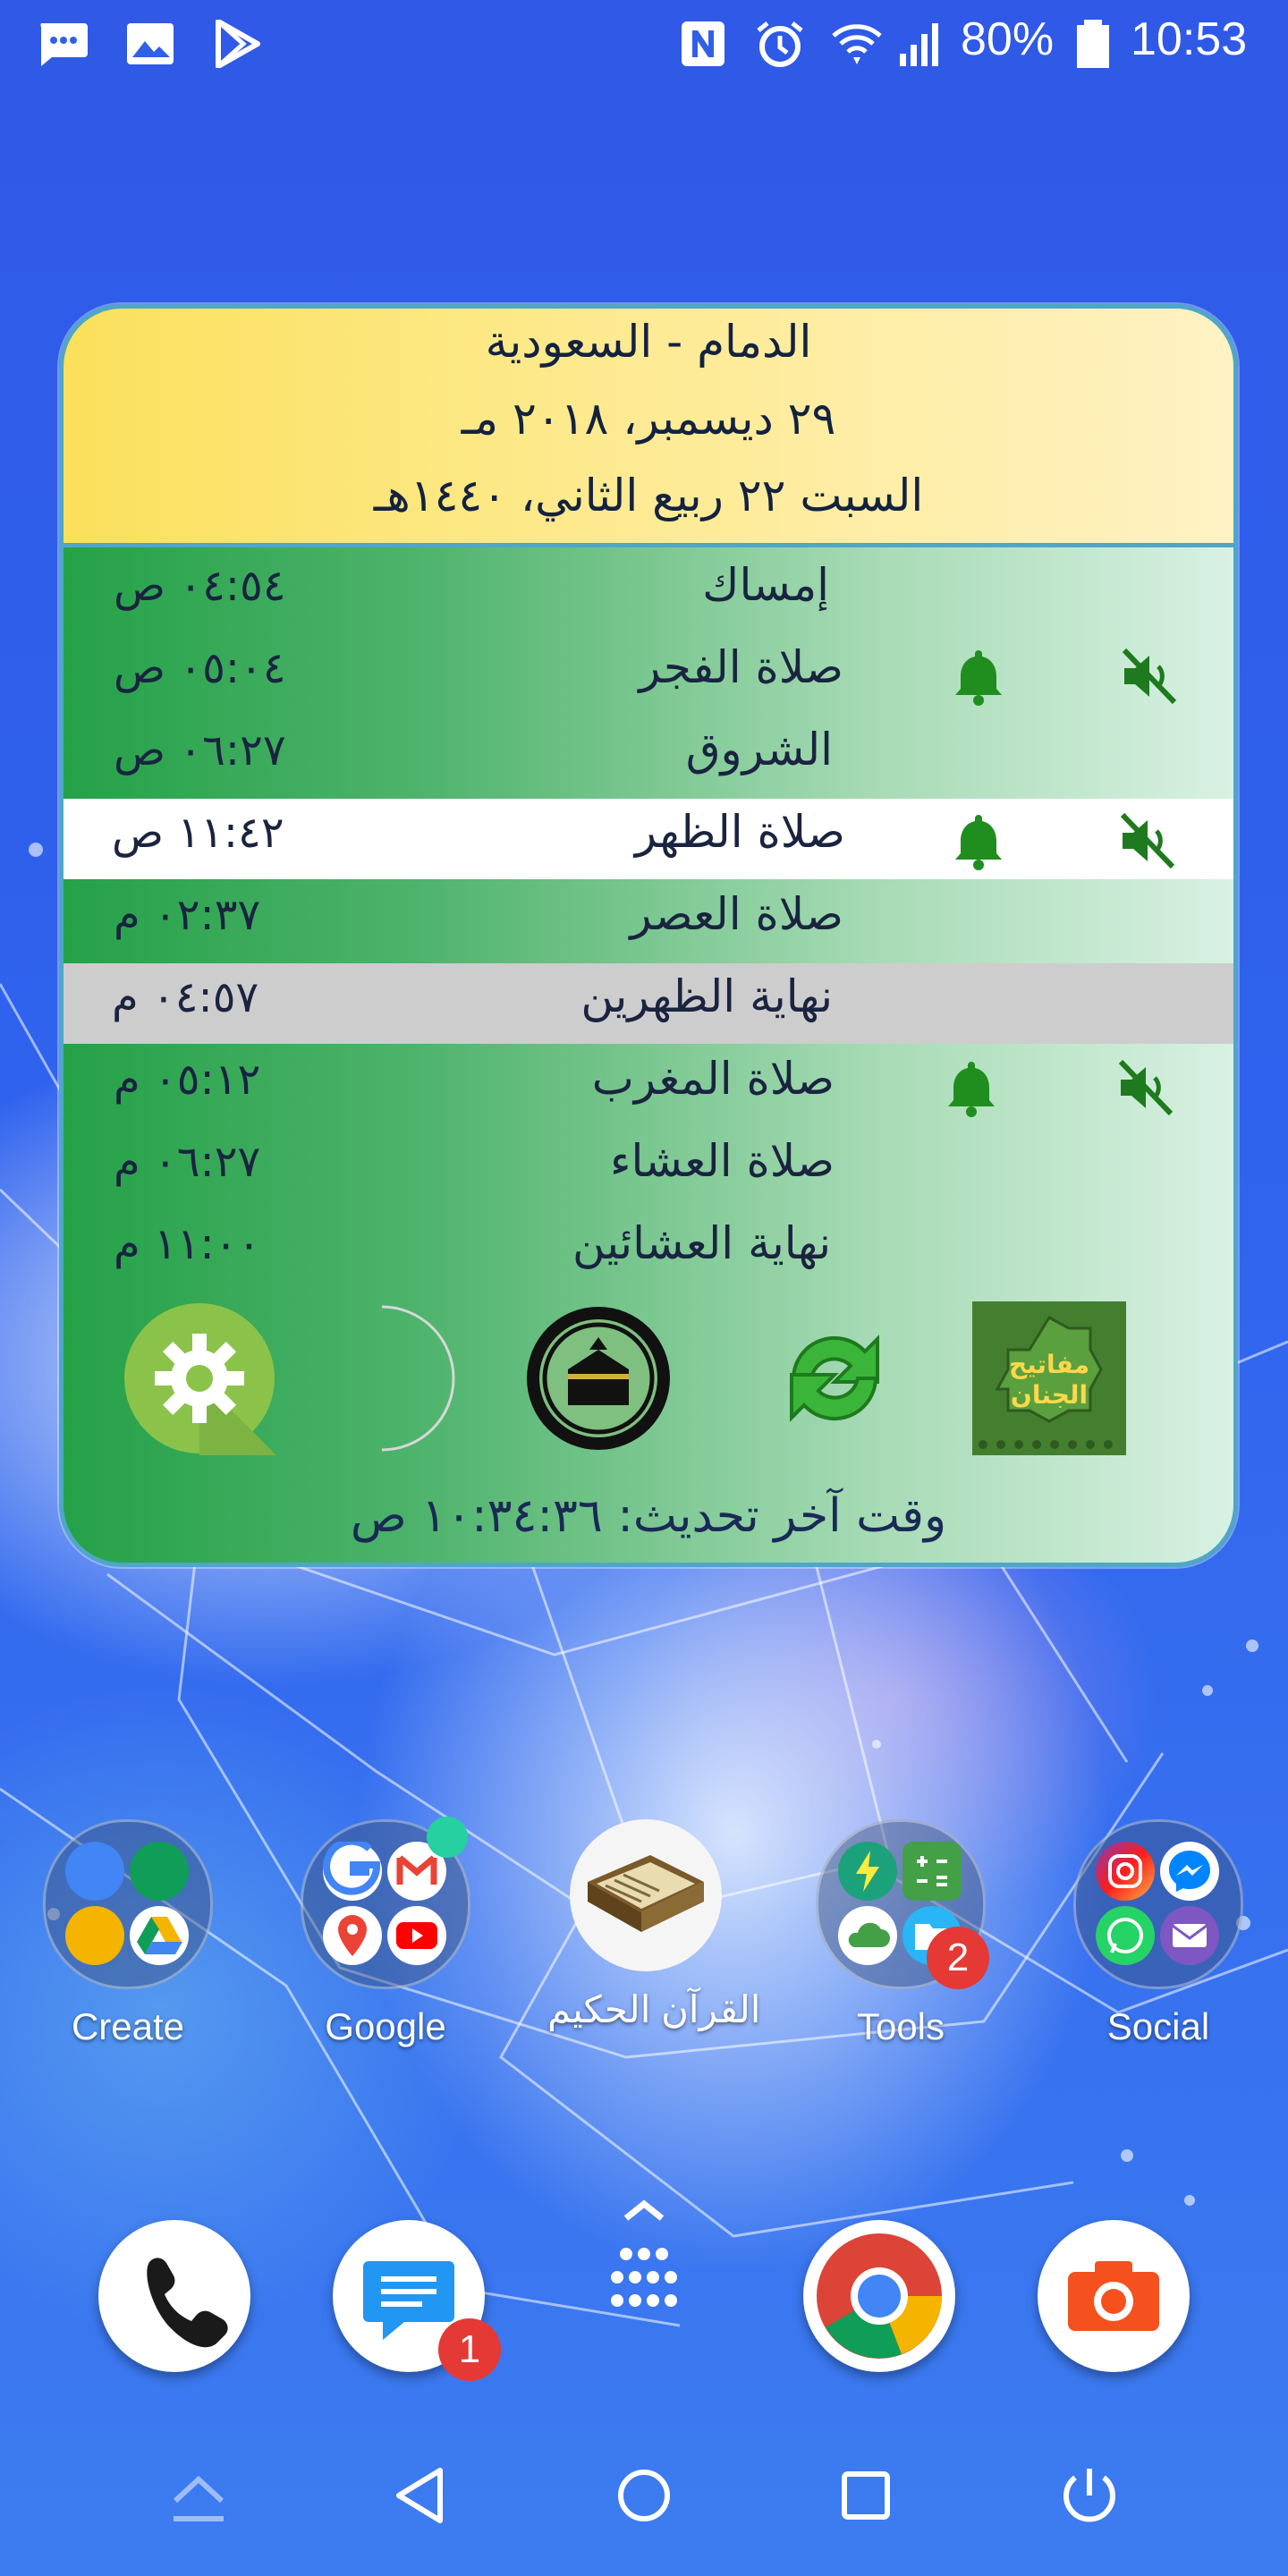 This screenshot has width=1288, height=2576. Describe the element at coordinates (741, 667) in the screenshot. I see `prayer-name: صلاة الفجر` at that location.